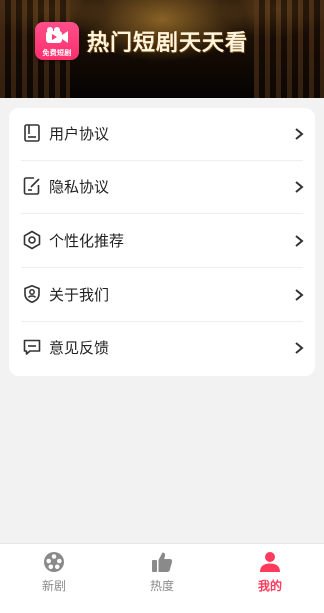 The height and width of the screenshot is (613, 324). I want to click on film-reel-icon, so click(54, 562).